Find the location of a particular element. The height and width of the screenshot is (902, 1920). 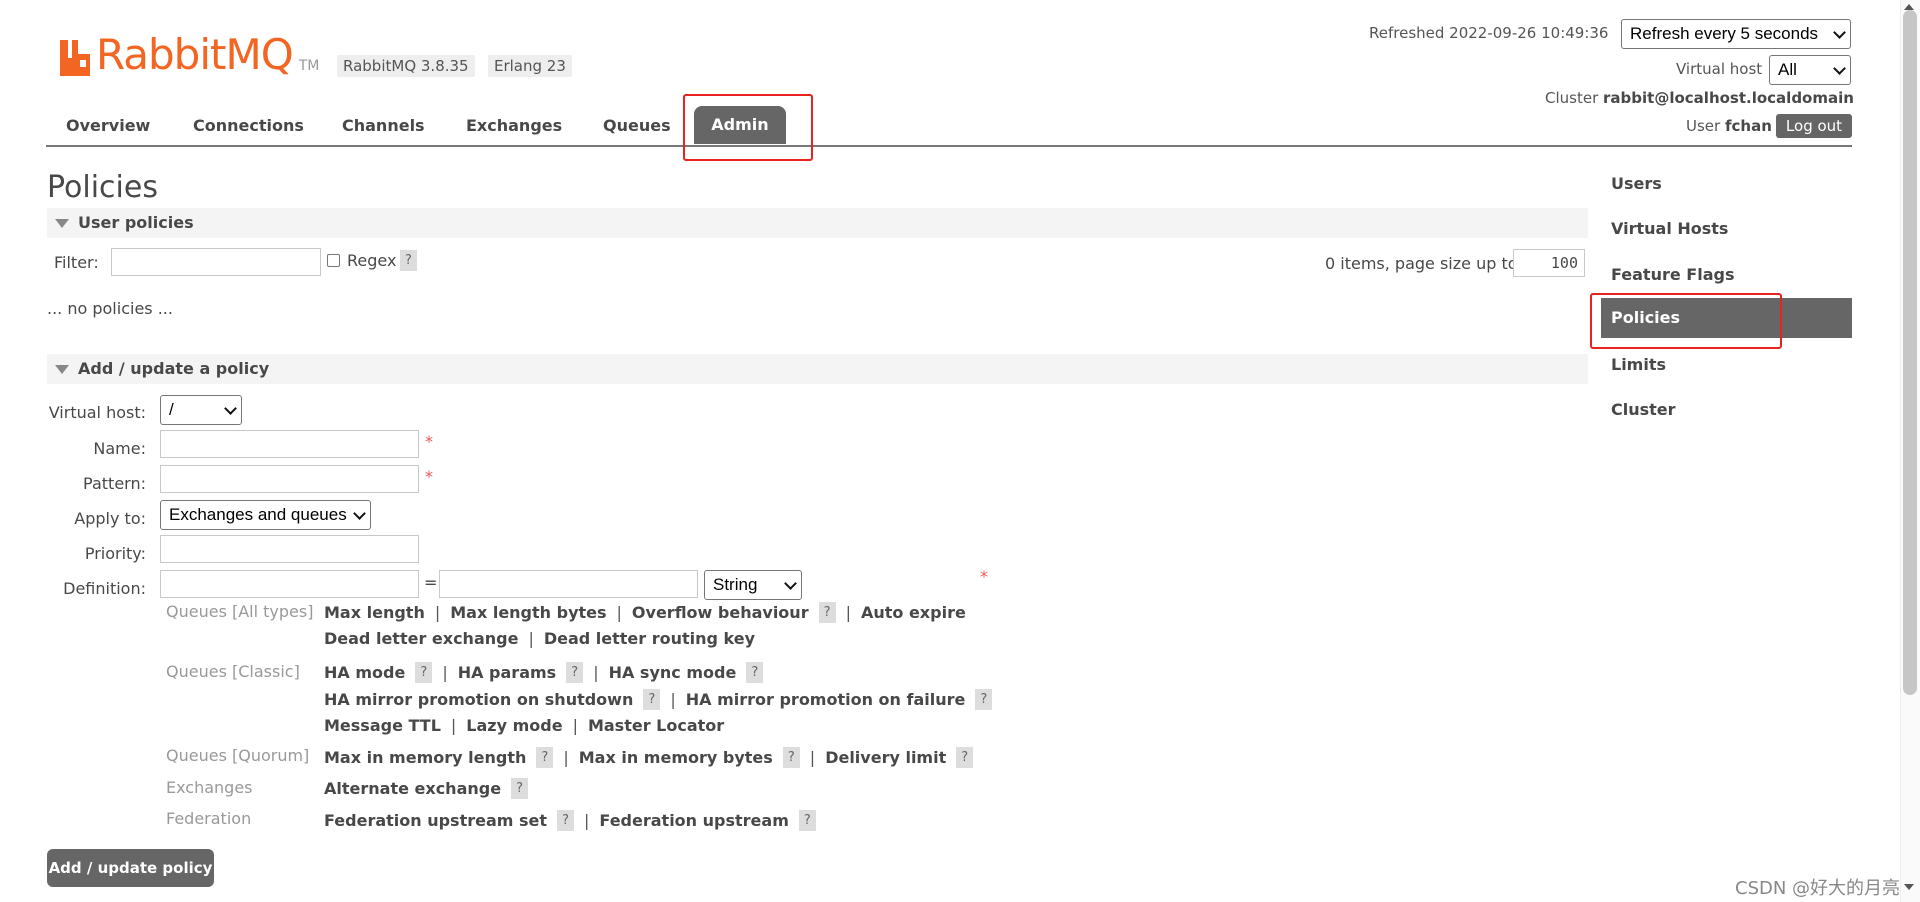

ha-sync-help-icon: ? is located at coordinates (755, 672).